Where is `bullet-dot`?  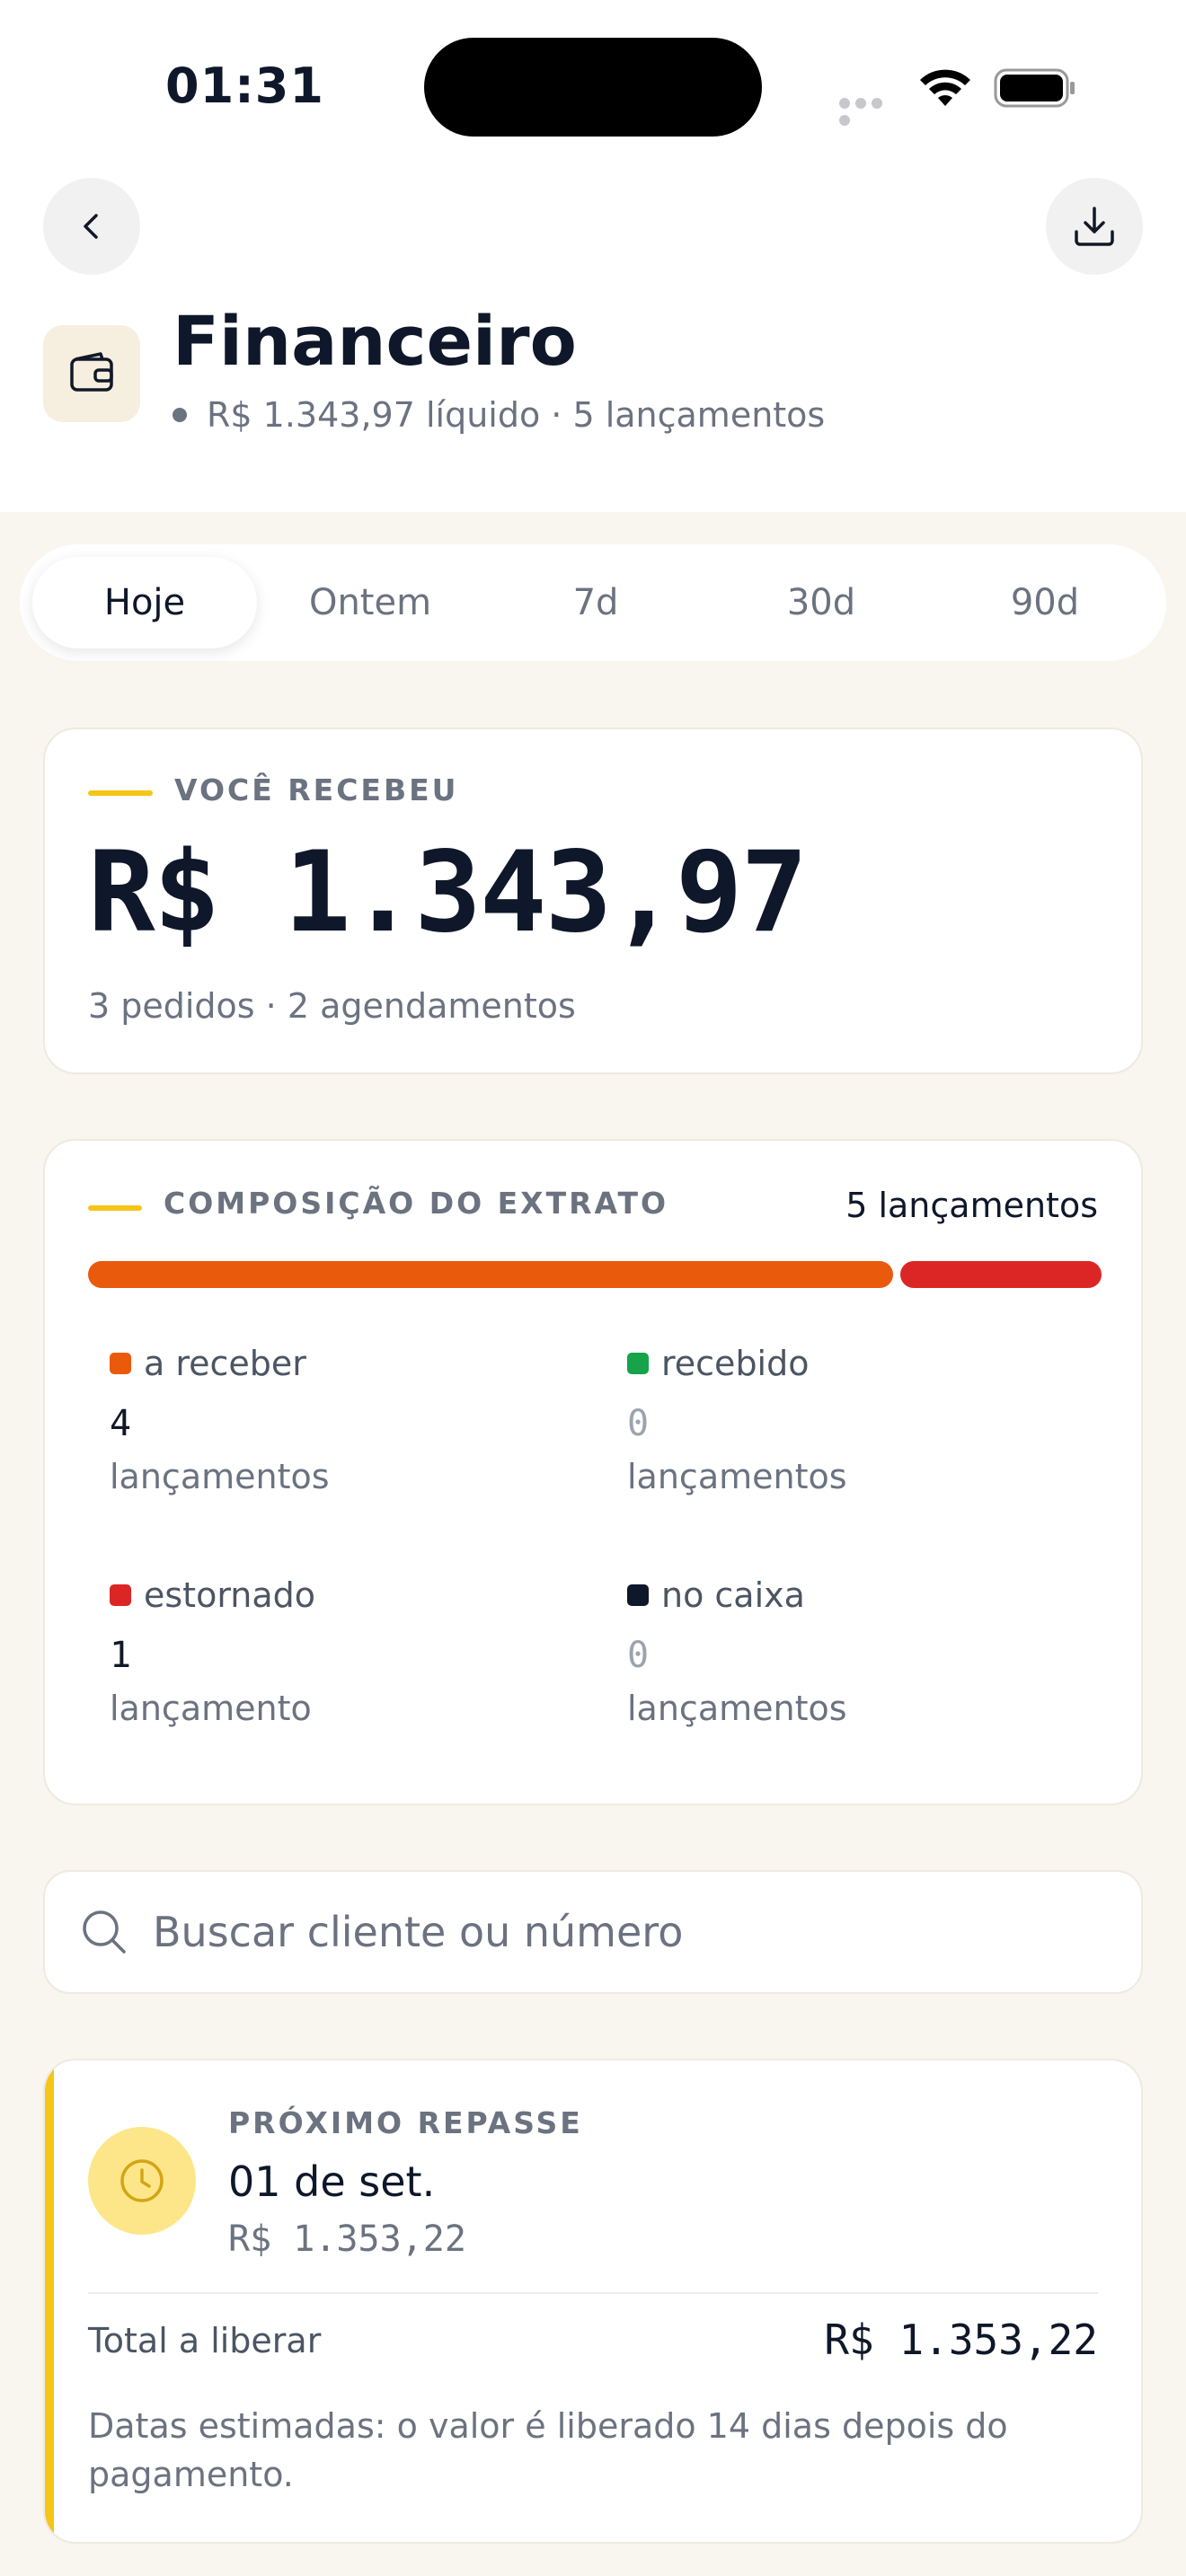
bullet-dot is located at coordinates (180, 415).